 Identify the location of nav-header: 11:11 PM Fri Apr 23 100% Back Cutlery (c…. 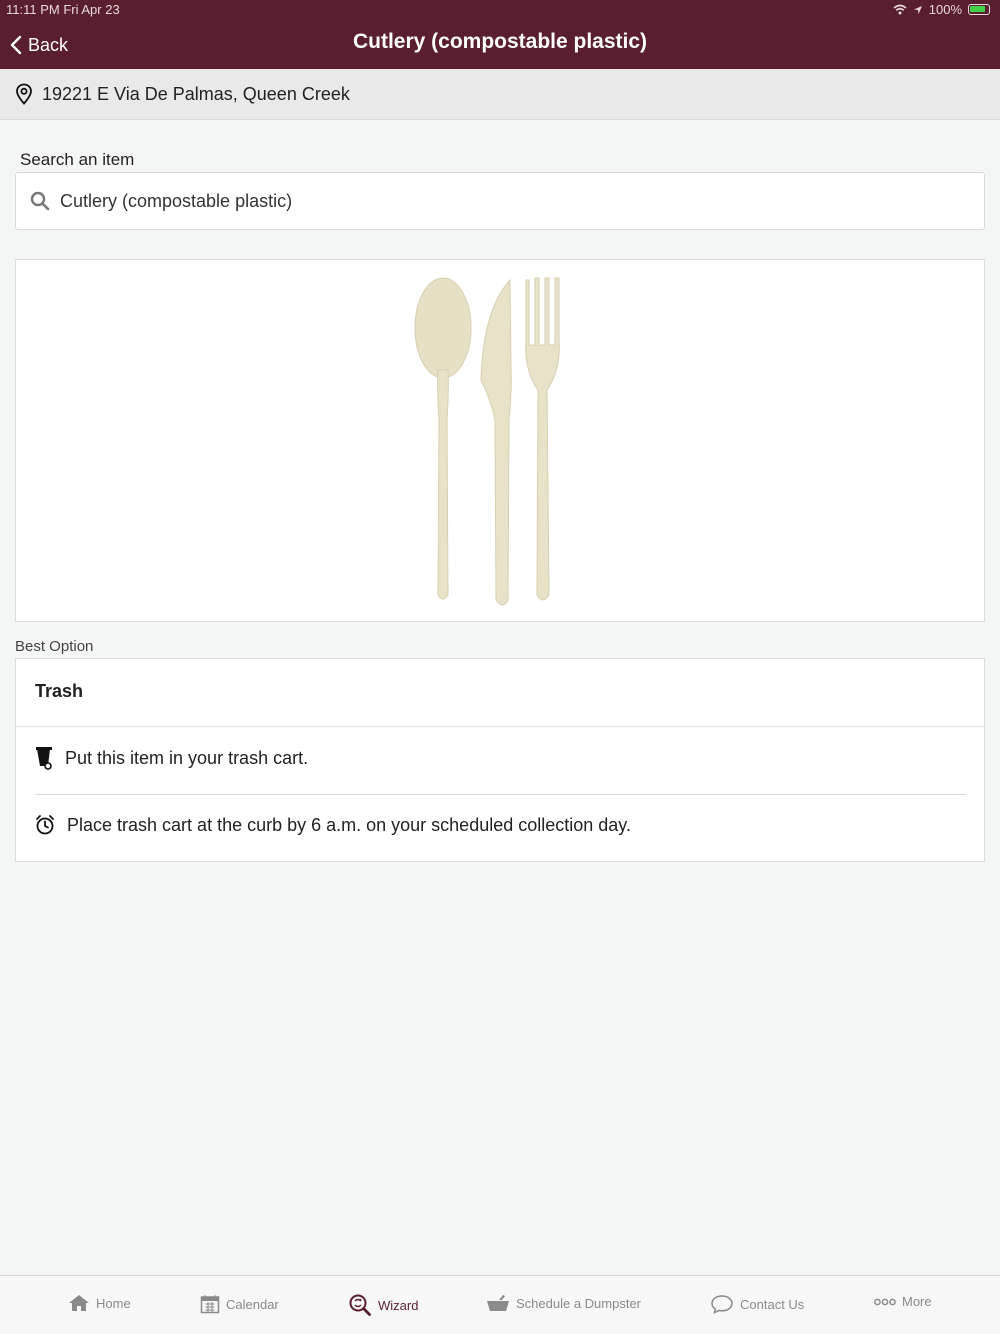
(500, 34).